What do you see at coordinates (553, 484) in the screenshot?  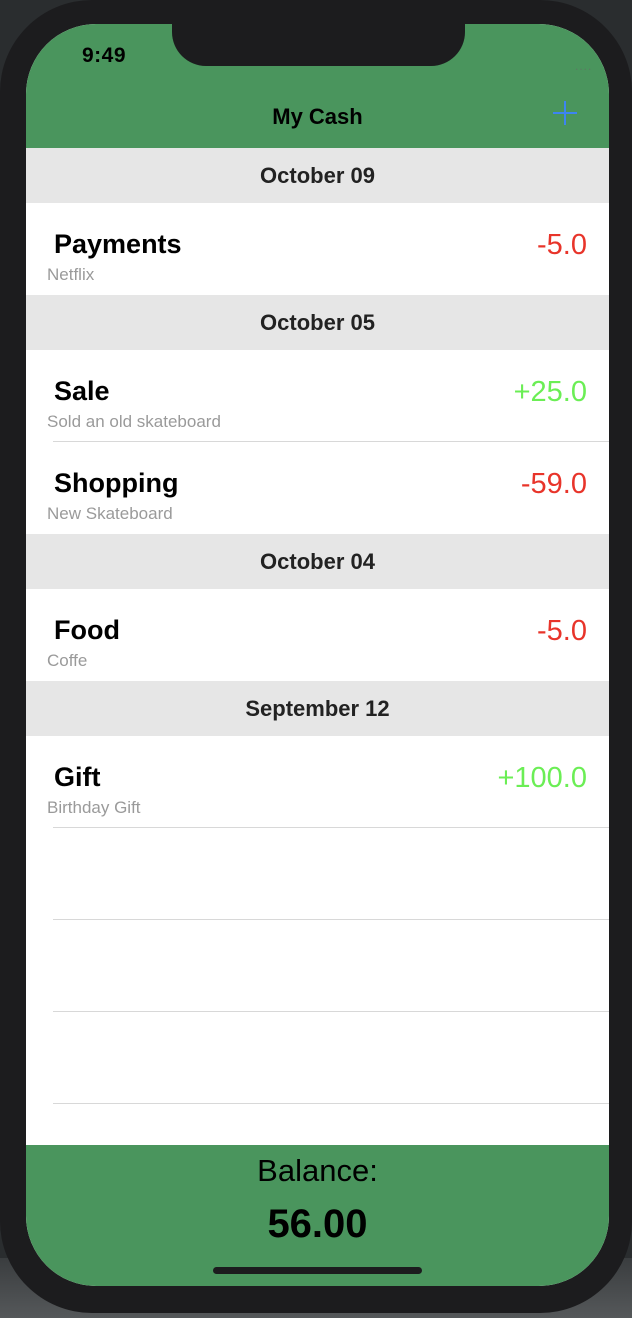 I see `transaction-amount: -59.0` at bounding box center [553, 484].